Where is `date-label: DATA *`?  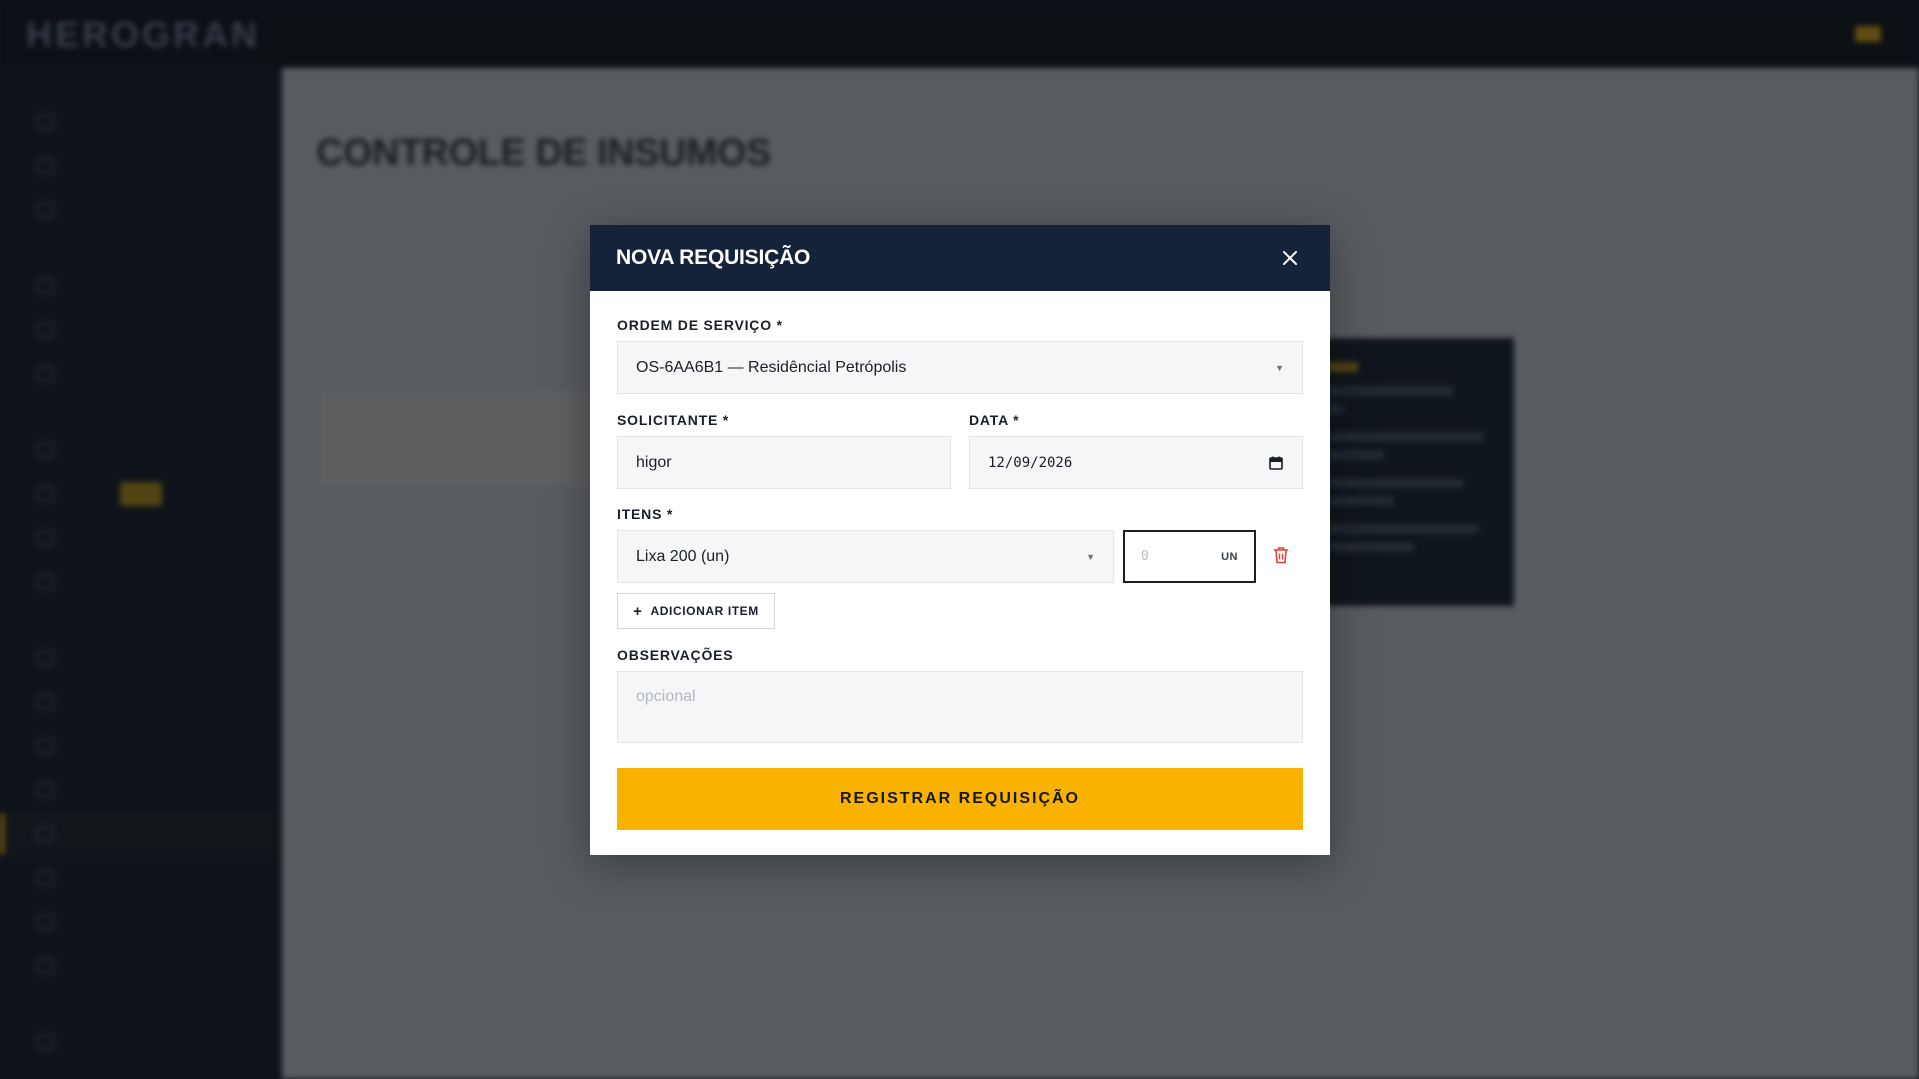
date-label: DATA * is located at coordinates (994, 420).